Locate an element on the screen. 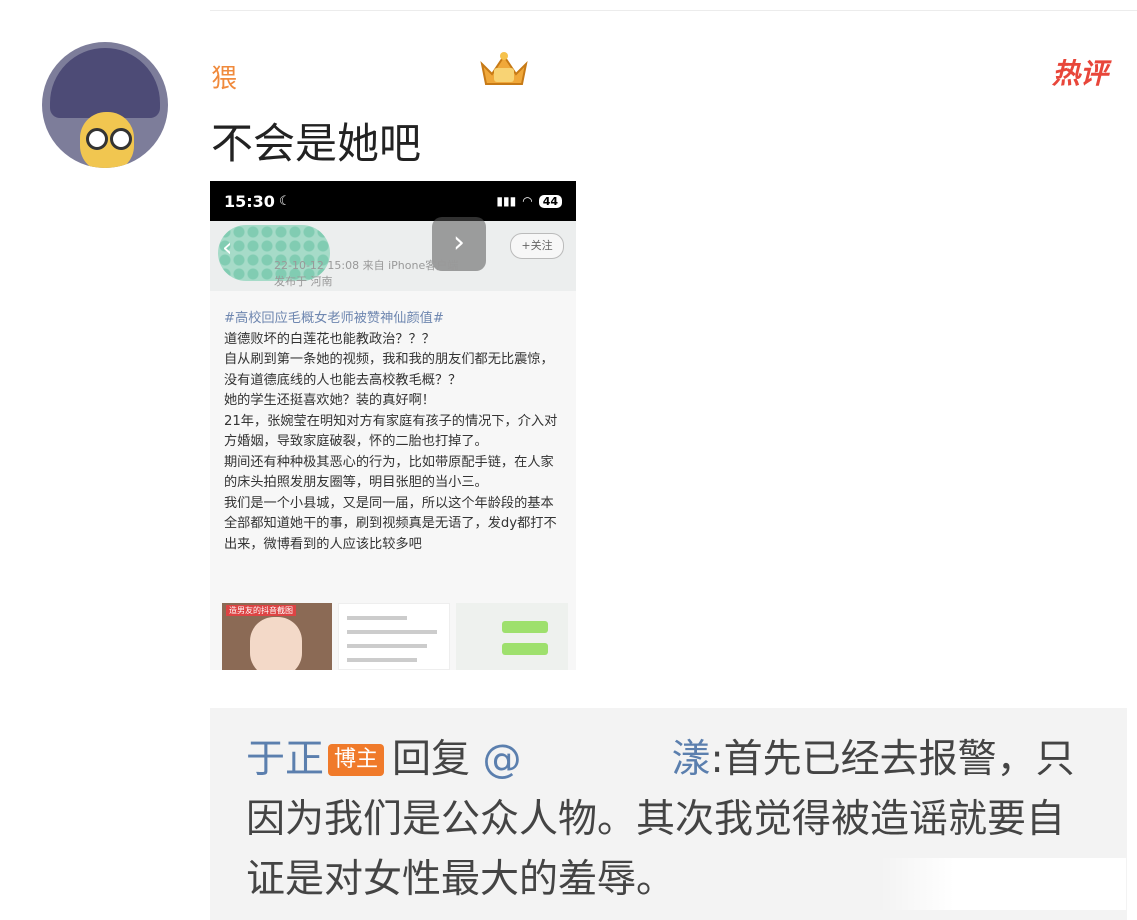 Image resolution: width=1137 pixels, height=920 pixels. comment-text: 不会是她吧 is located at coordinates (316, 143).